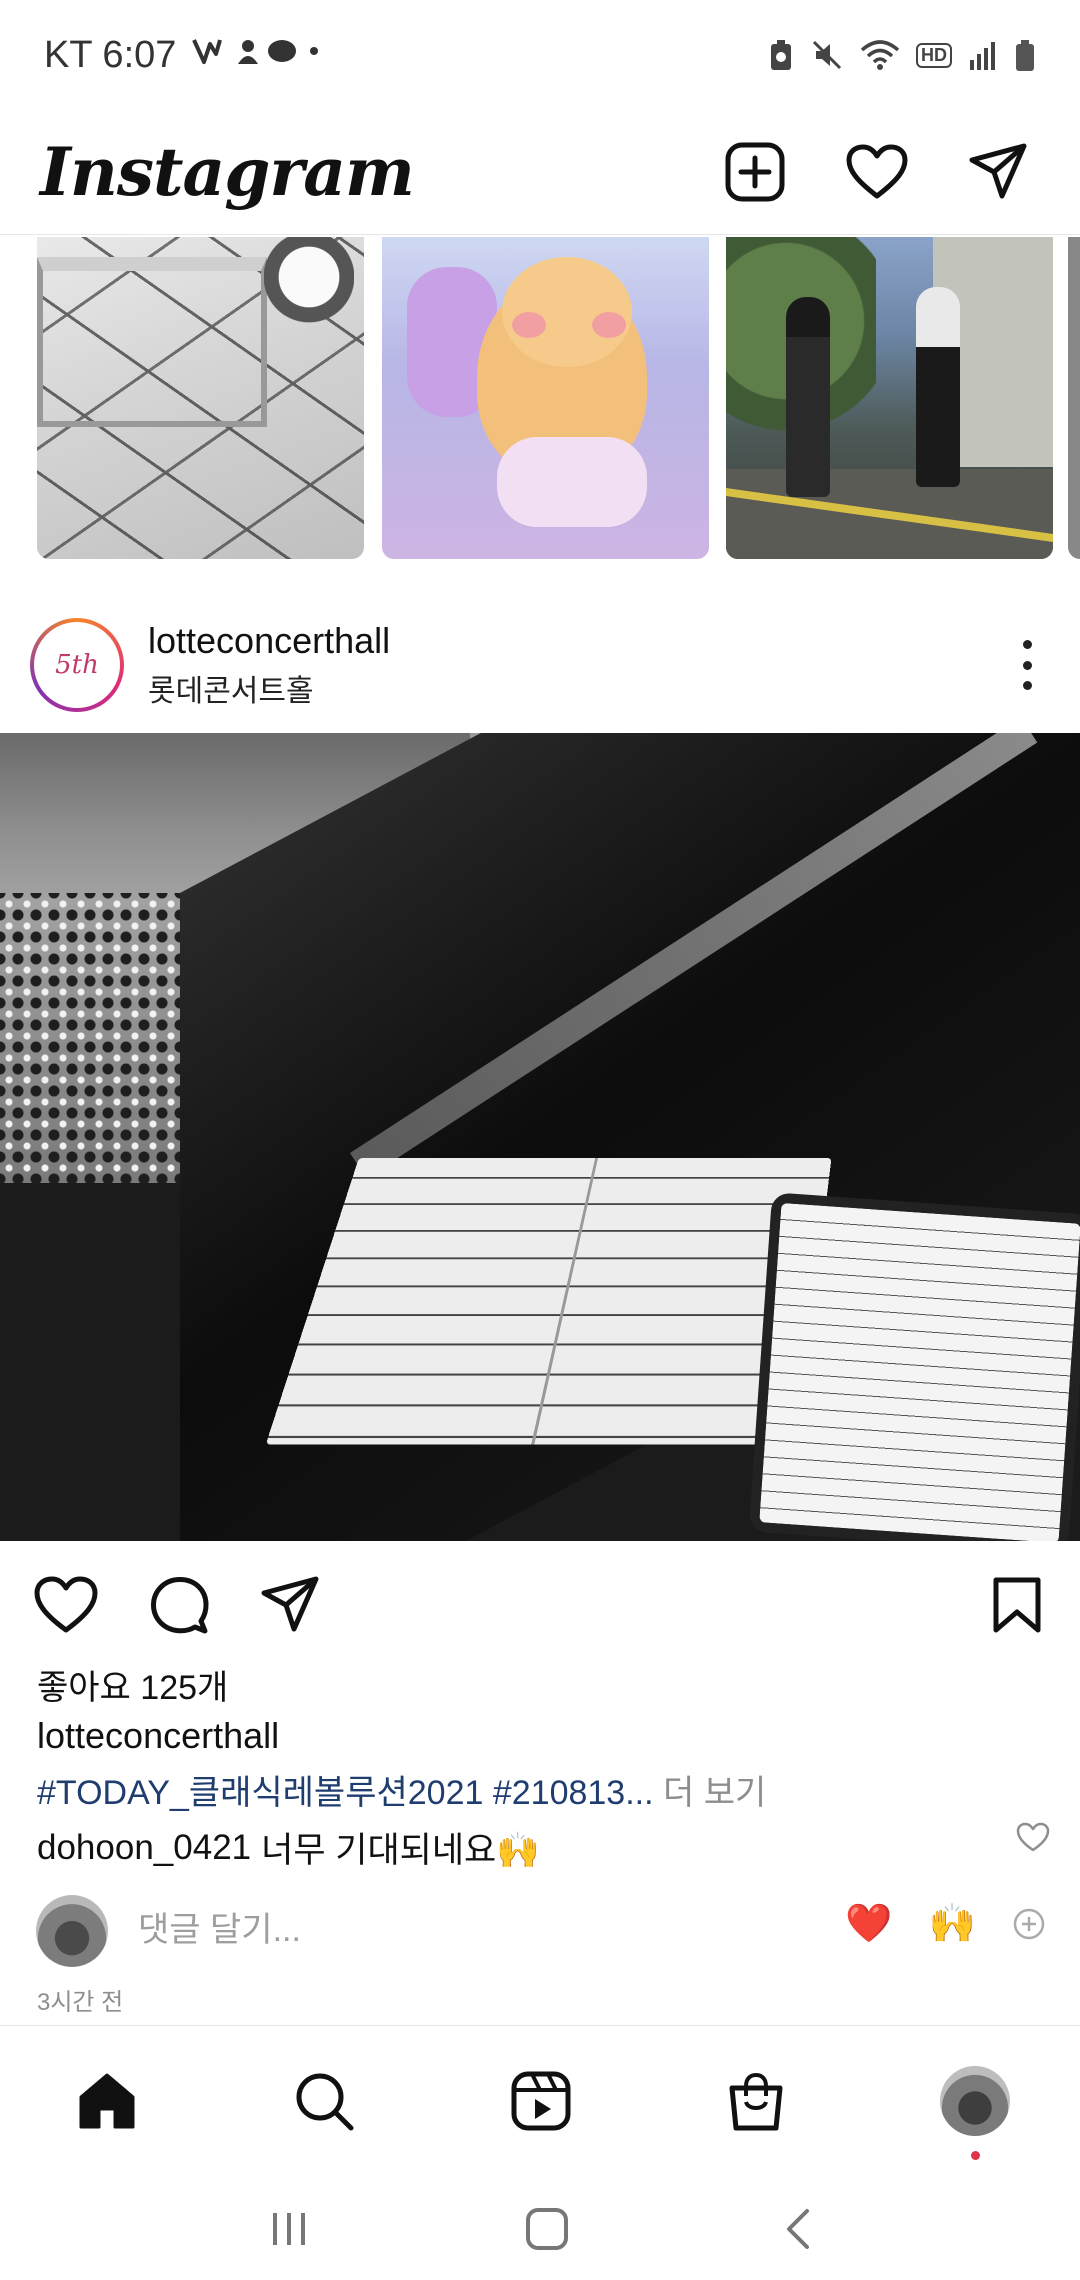 The image size is (1080, 2280). Describe the element at coordinates (975, 2112) in the screenshot. I see `profile-avatar` at that location.